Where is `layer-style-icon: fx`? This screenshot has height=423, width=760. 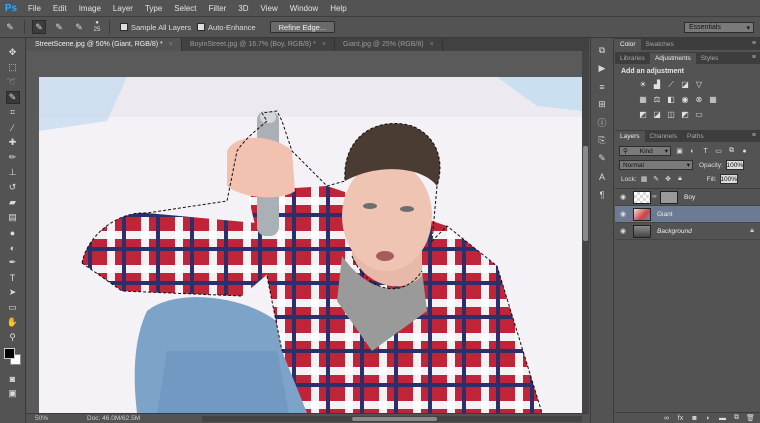 layer-style-icon: fx is located at coordinates (680, 418).